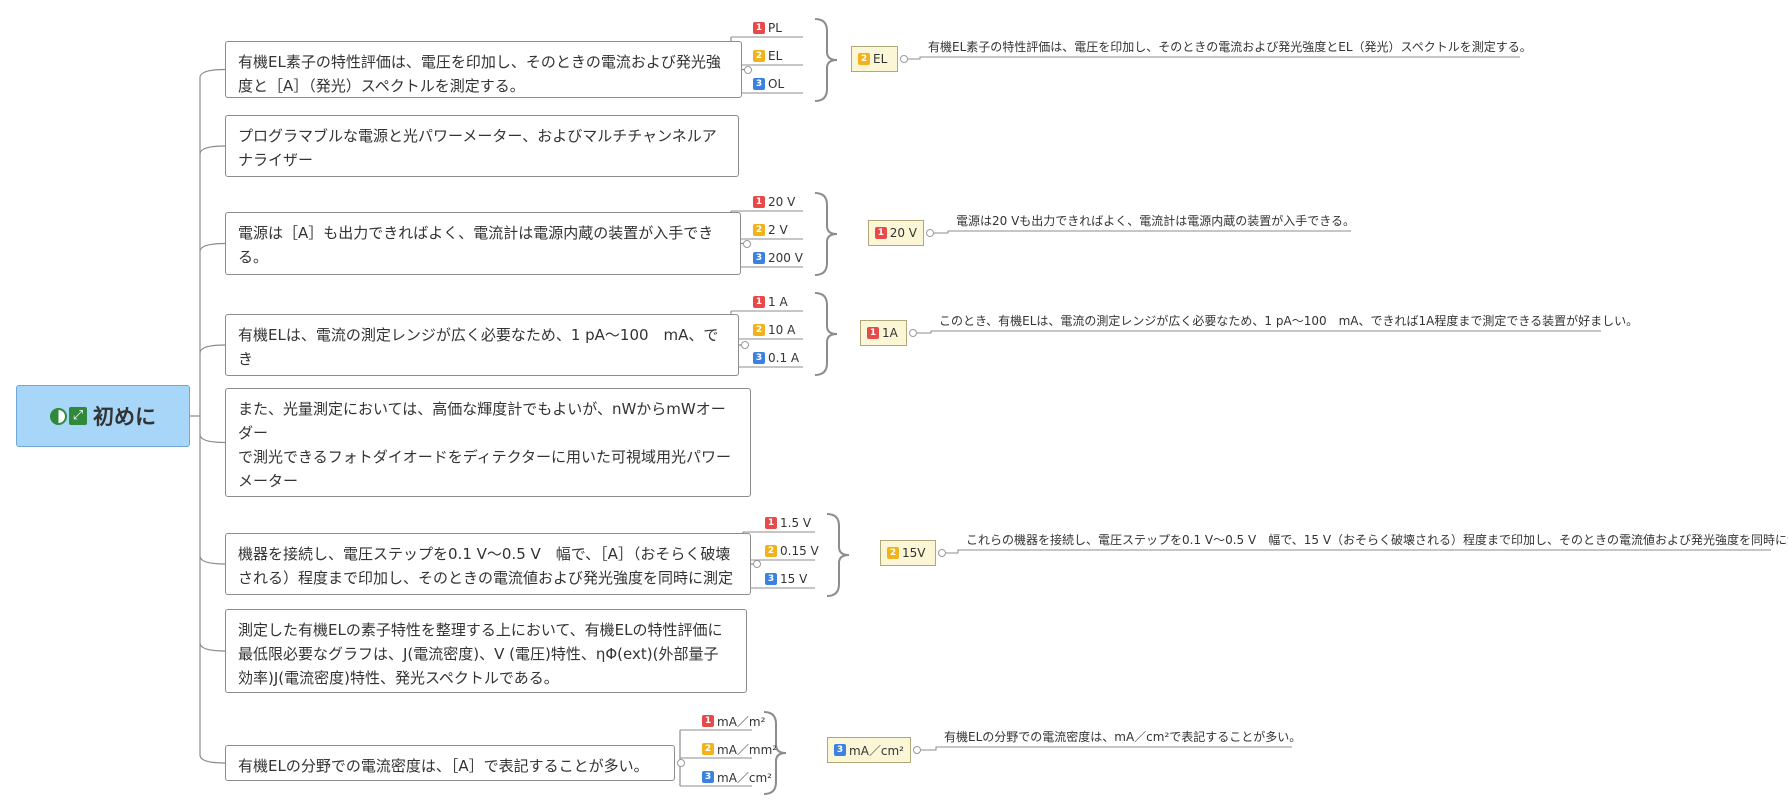  I want to click on answer-4: 1 1A, so click(883, 333).